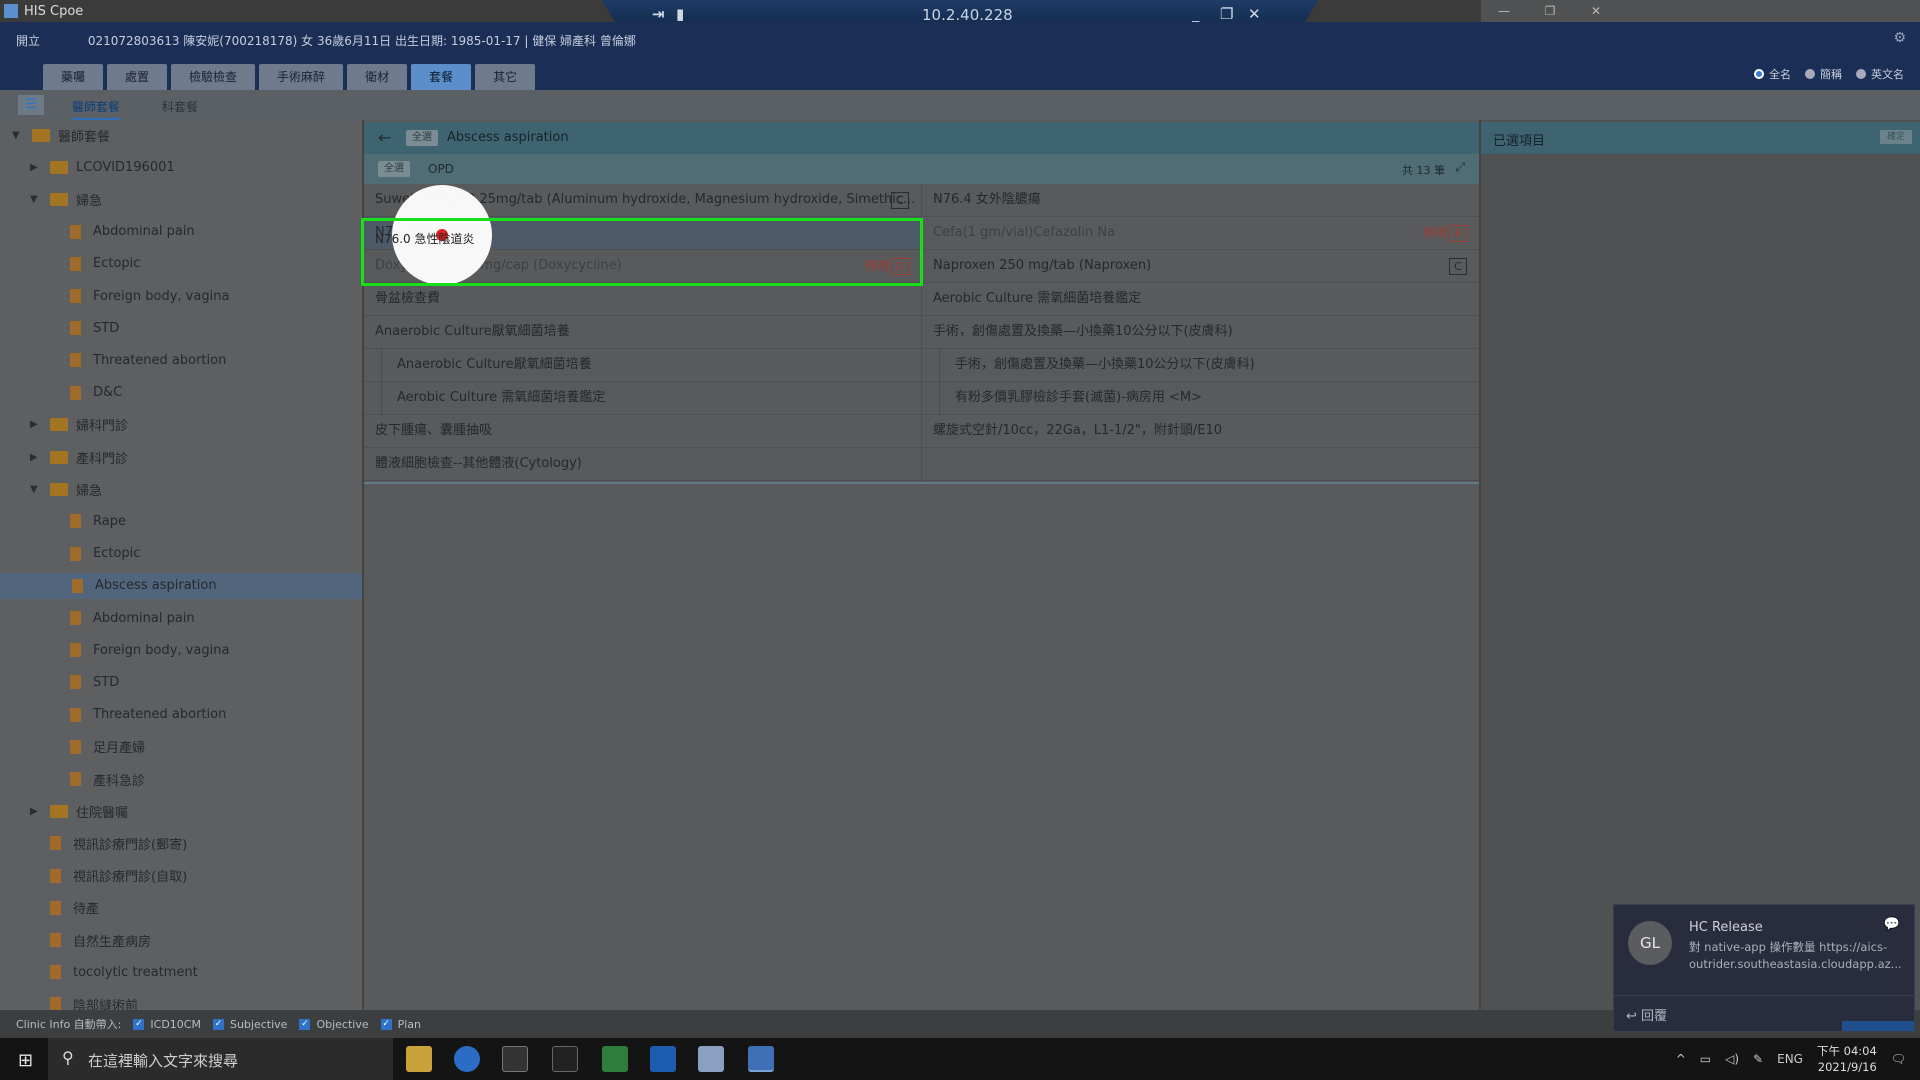 This screenshot has width=1920, height=1080. Describe the element at coordinates (79, 457) in the screenshot. I see `tree-node: ▶ 產科門診` at that location.